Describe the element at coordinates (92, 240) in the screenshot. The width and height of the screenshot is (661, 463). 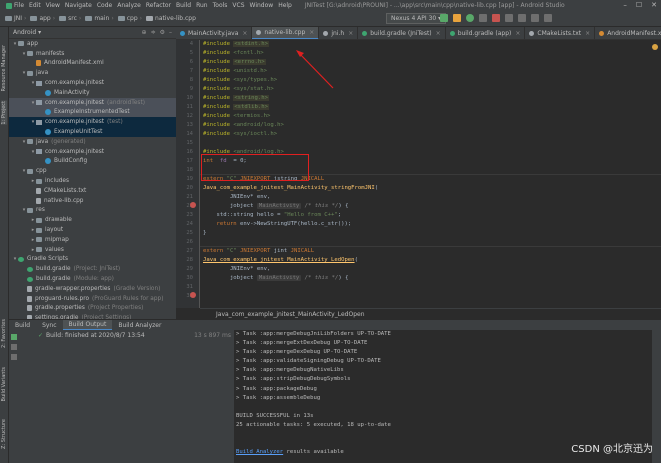
I see `tree-node: ▸ mipmap` at that location.